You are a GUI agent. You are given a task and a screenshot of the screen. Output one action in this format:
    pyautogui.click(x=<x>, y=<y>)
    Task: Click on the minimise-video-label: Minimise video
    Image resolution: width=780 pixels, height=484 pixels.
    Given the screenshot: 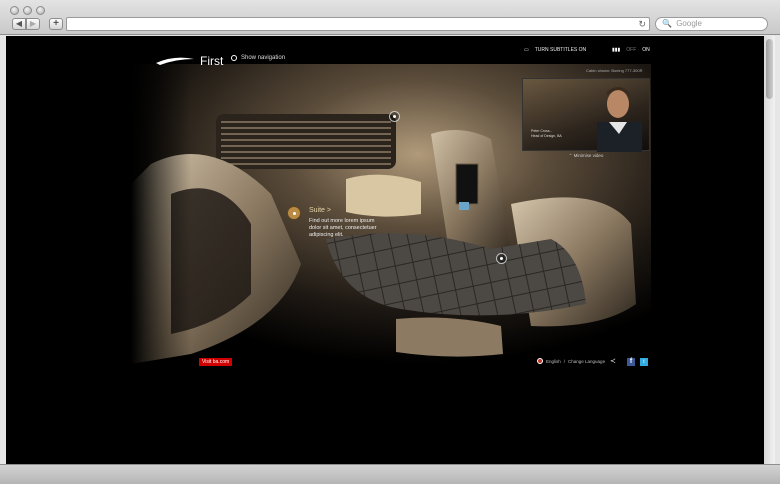 What is the action you would take?
    pyautogui.click(x=588, y=155)
    